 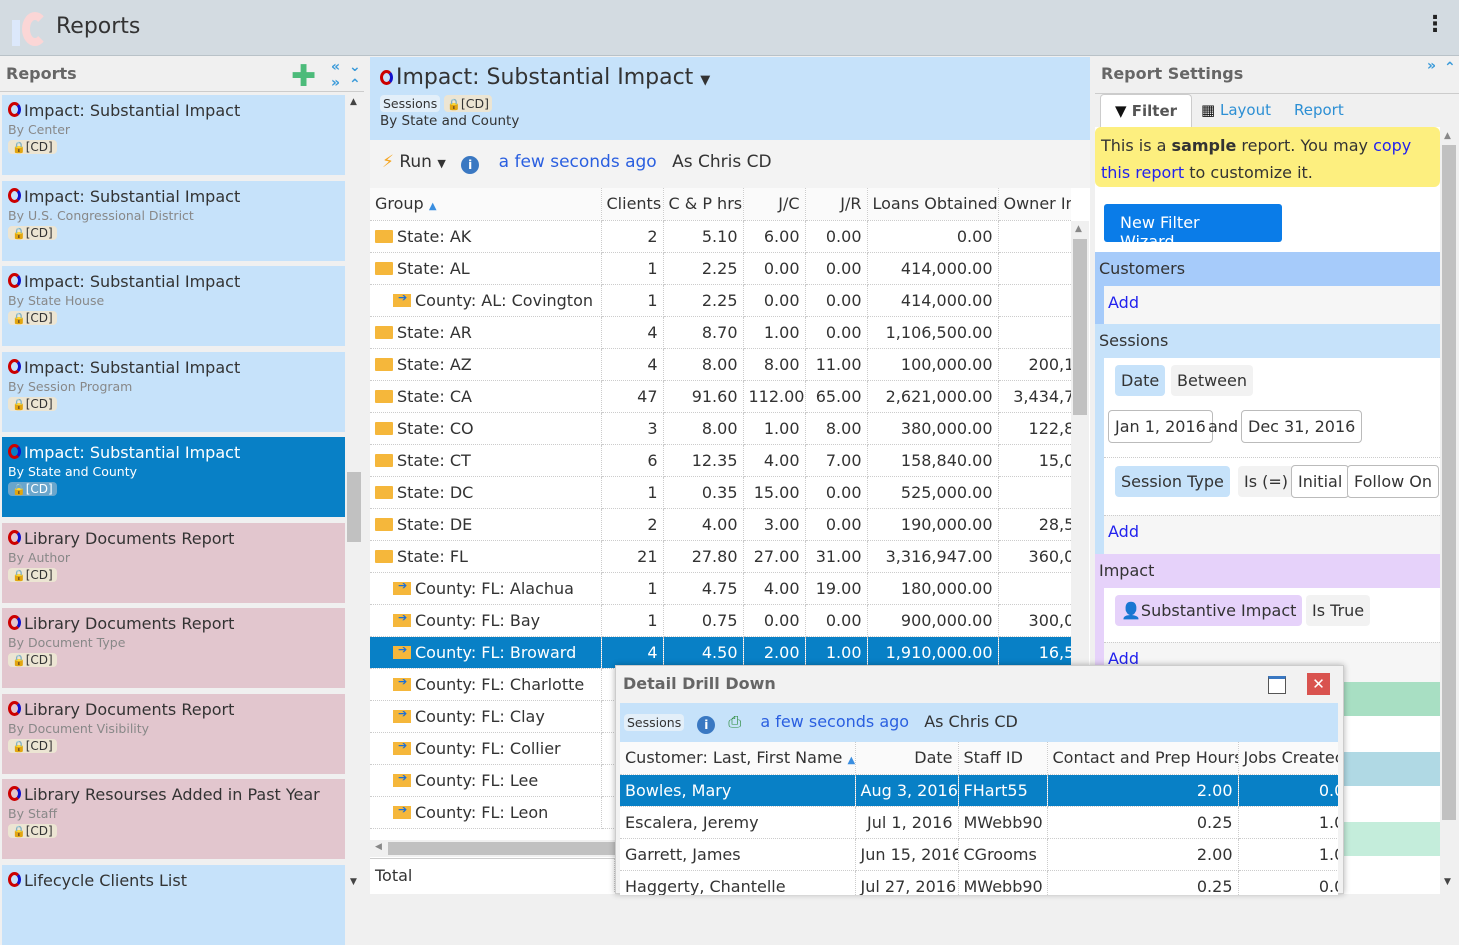 What do you see at coordinates (402, 715) in the screenshot?
I see `folder-link-icon` at bounding box center [402, 715].